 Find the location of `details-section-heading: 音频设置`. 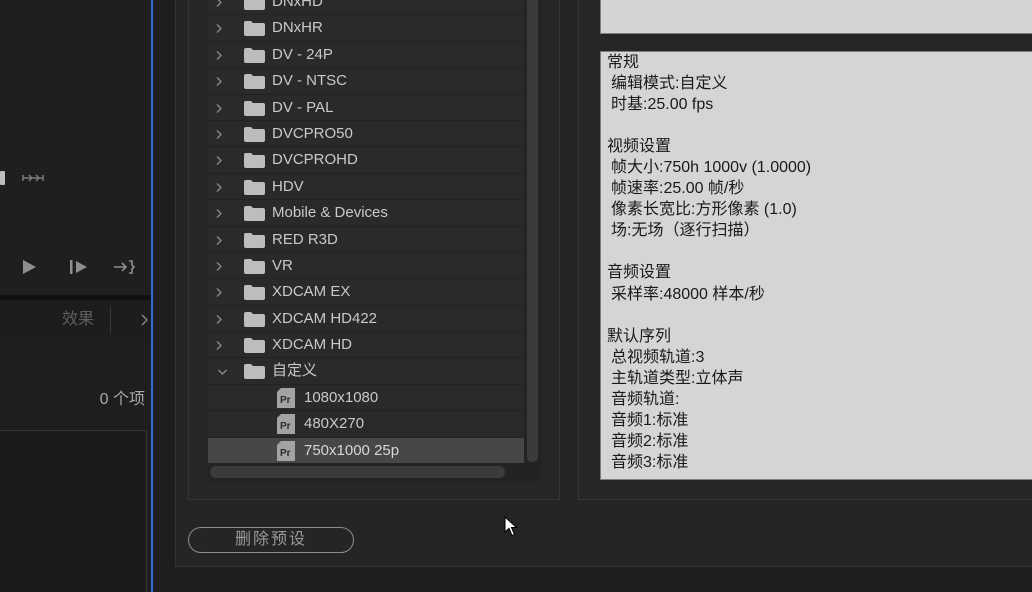

details-section-heading: 音频设置 is located at coordinates (639, 273).